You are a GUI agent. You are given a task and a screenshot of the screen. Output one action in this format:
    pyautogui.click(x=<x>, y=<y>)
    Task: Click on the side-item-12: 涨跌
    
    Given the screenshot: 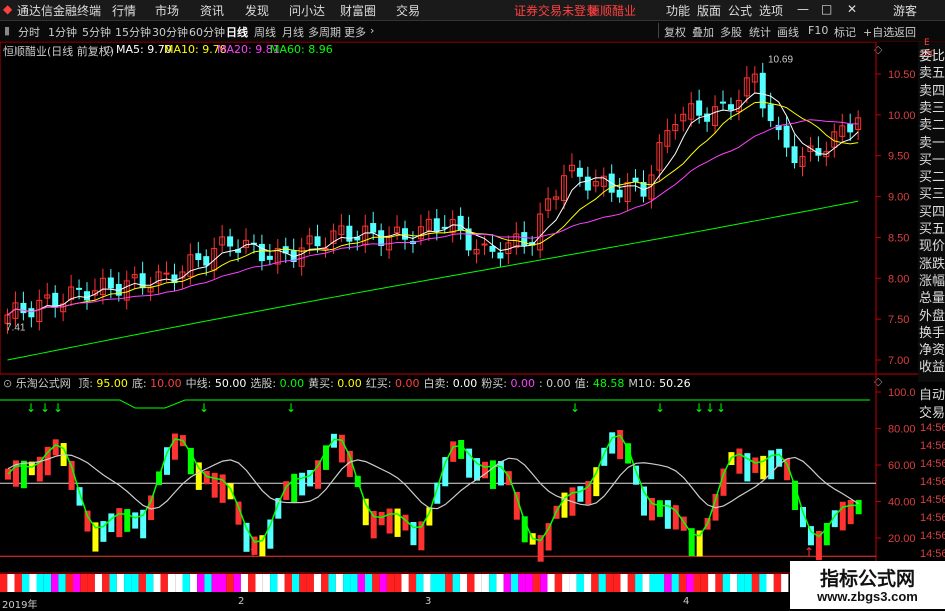 What is the action you would take?
    pyautogui.click(x=932, y=264)
    